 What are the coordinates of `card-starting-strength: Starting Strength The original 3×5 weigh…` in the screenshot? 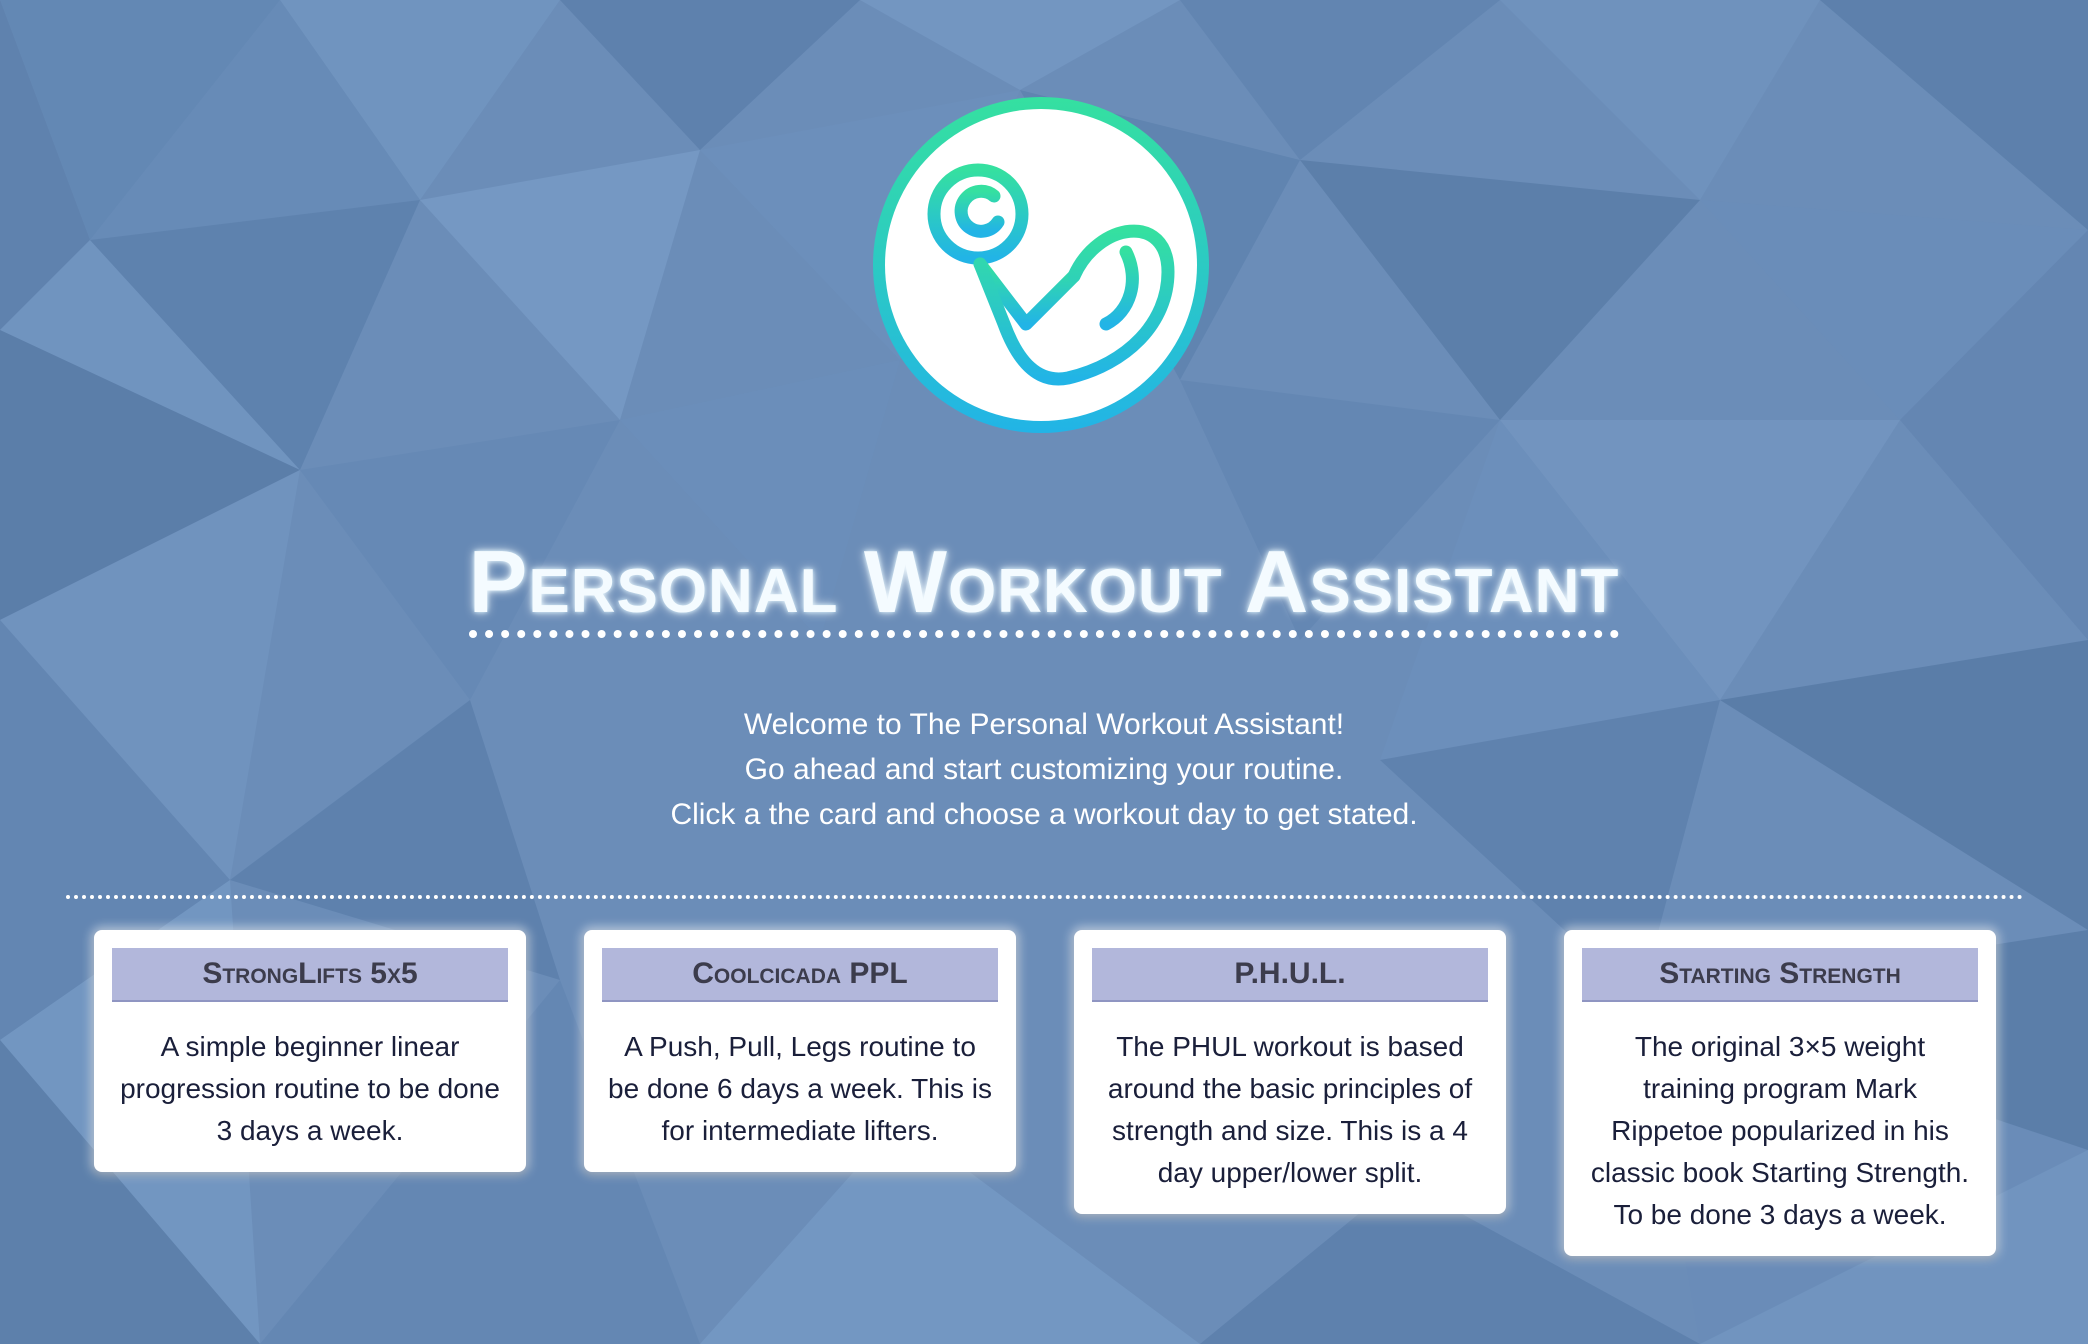 It's located at (1780, 1093).